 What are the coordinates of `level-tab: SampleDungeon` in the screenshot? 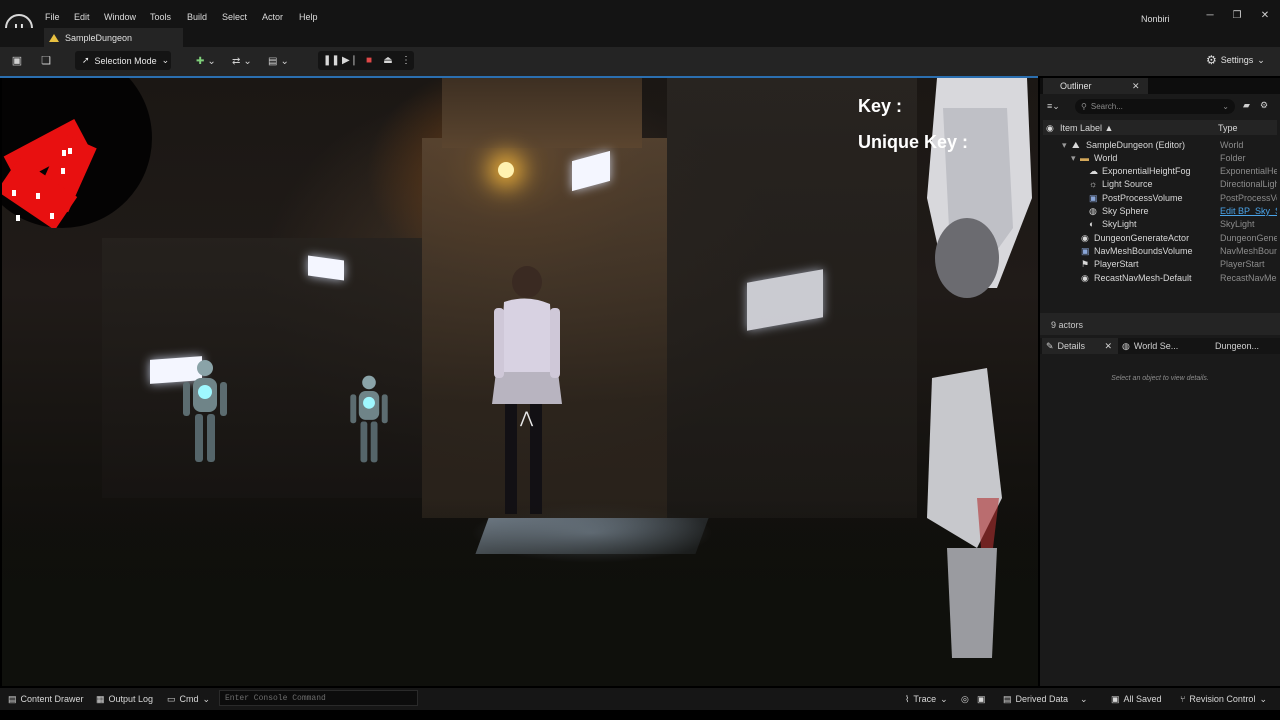 It's located at (113, 37).